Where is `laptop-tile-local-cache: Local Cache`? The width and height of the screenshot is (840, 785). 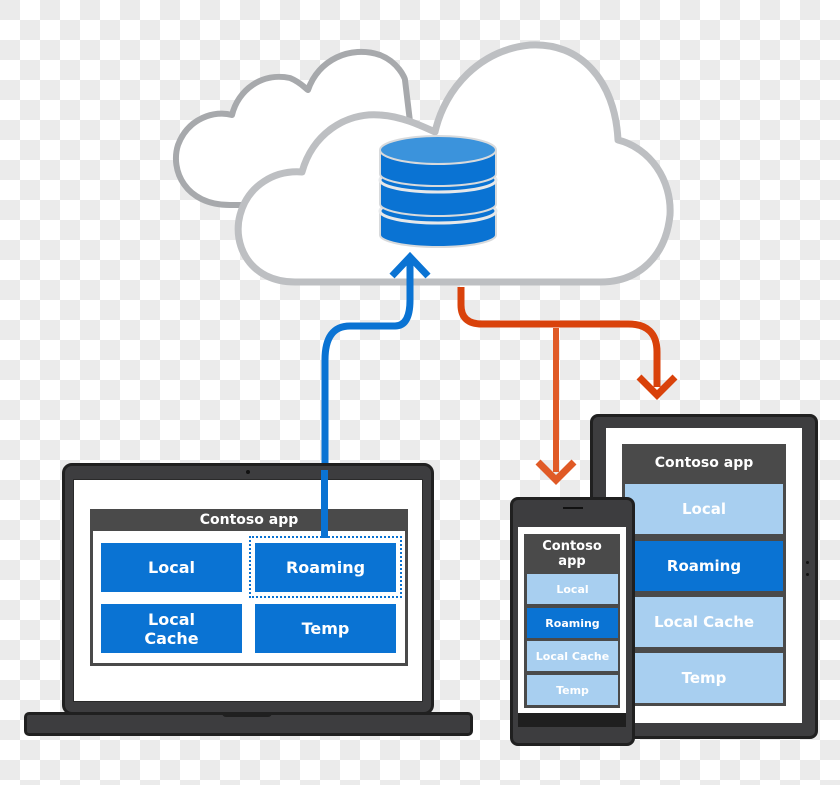
laptop-tile-local-cache: Local Cache is located at coordinates (171, 628).